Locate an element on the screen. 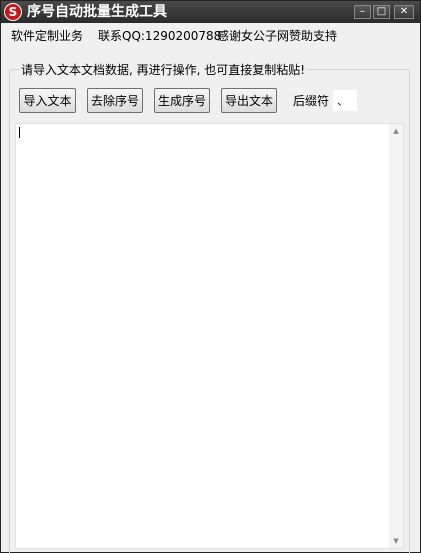  info-bar: 软件定制业务 联系QQ:1290200788 感谢女公子网赞助支持 is located at coordinates (210, 36).